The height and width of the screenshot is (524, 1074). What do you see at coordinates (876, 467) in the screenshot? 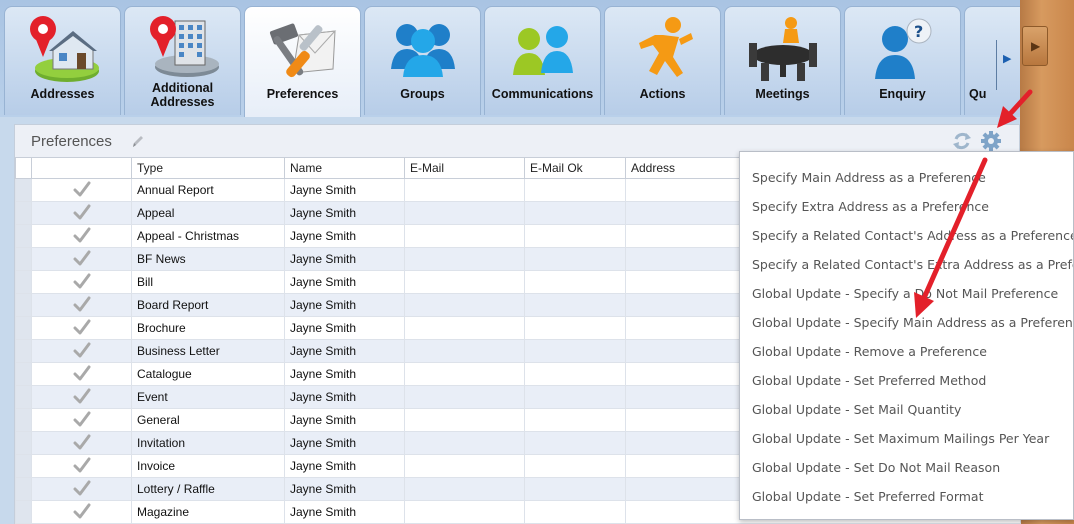
I see `menu-item: Global Update - Set Do Not Mail Reason` at bounding box center [876, 467].